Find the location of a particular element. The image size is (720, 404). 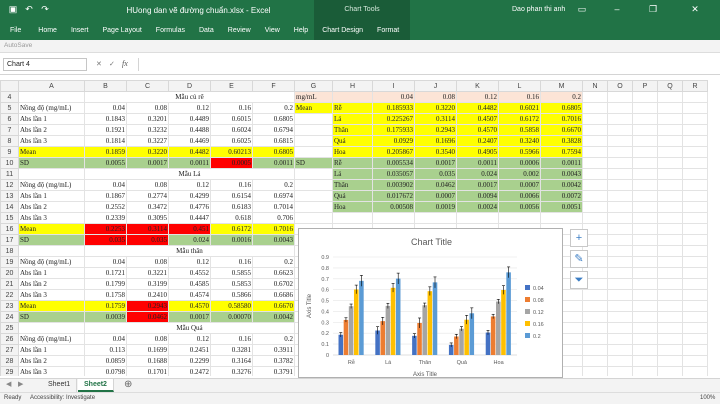

cell-L5: 0.6021 is located at coordinates (519, 108).